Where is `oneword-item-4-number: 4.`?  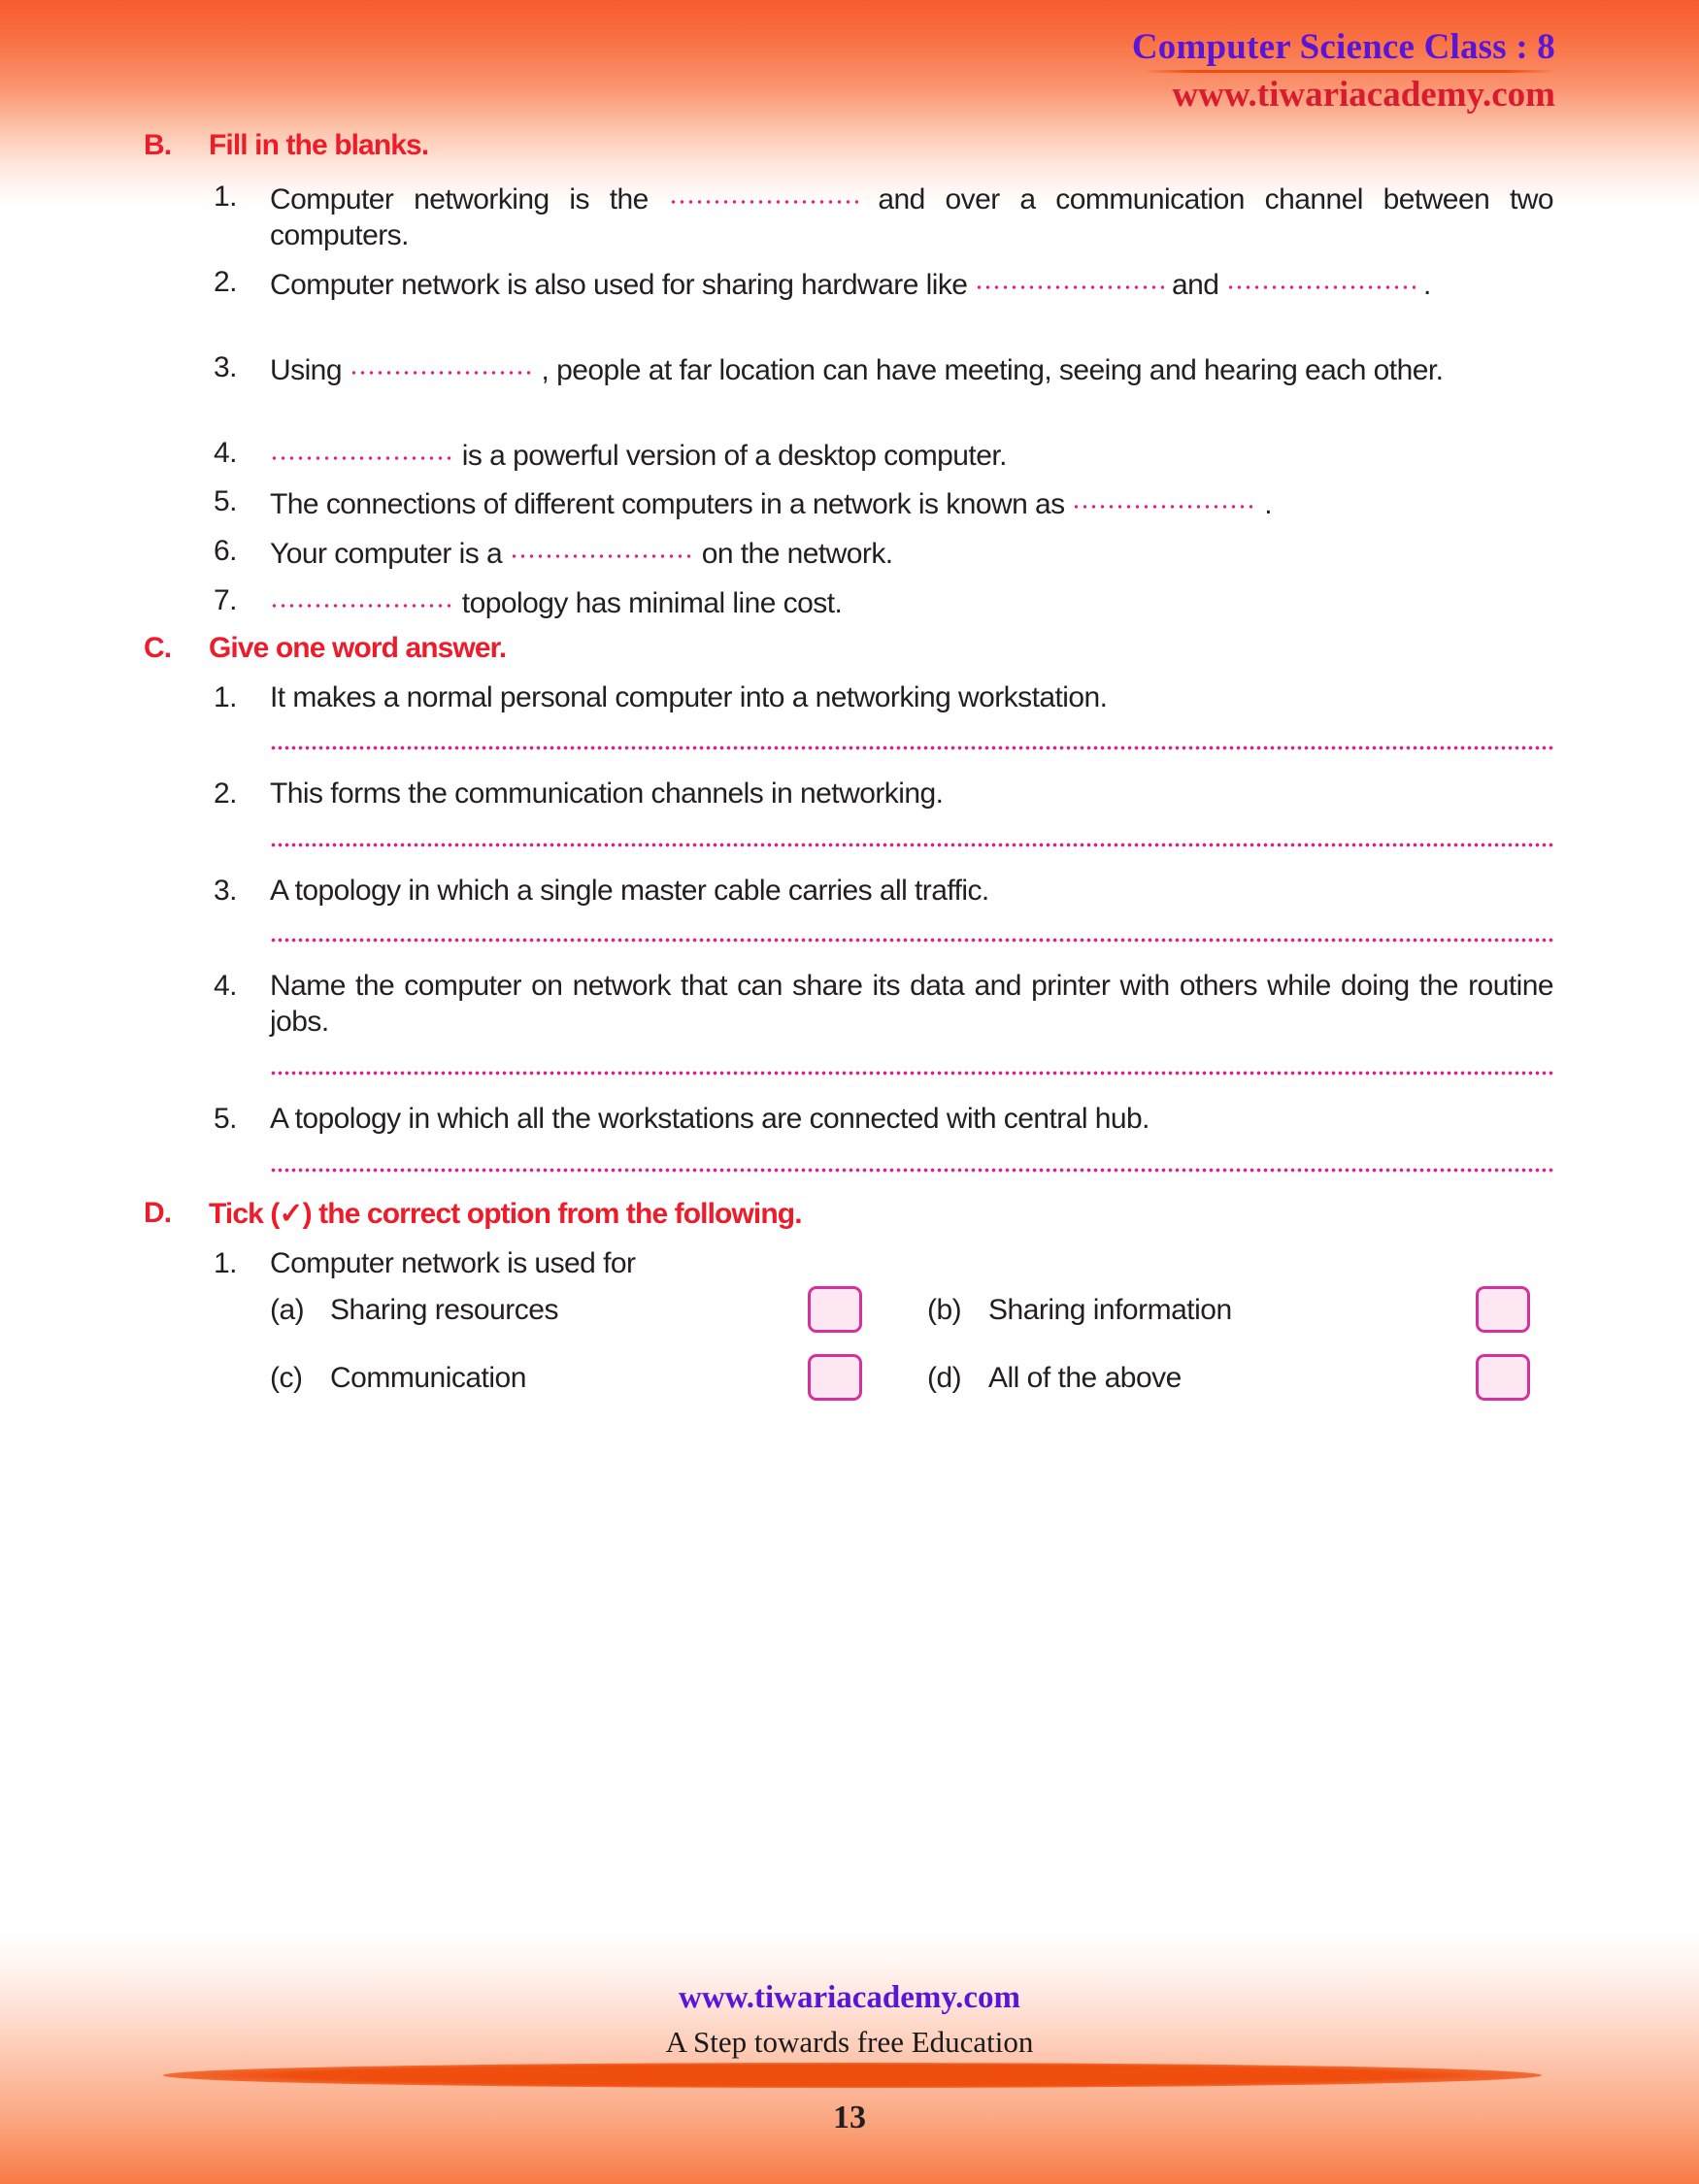 oneword-item-4-number: 4. is located at coordinates (225, 986).